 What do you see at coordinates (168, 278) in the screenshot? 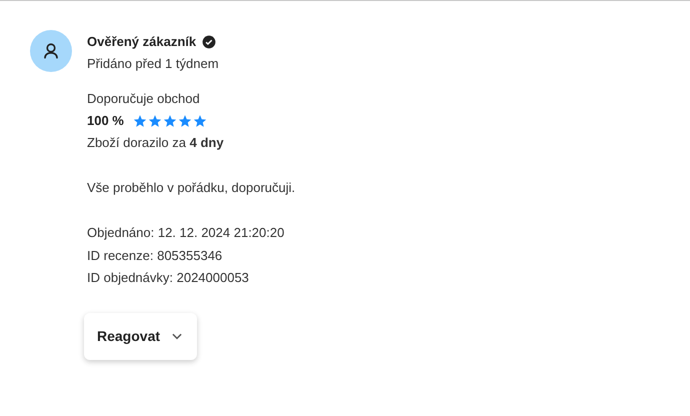
I see `order-detail: ID objednávky: 2024000053` at bounding box center [168, 278].